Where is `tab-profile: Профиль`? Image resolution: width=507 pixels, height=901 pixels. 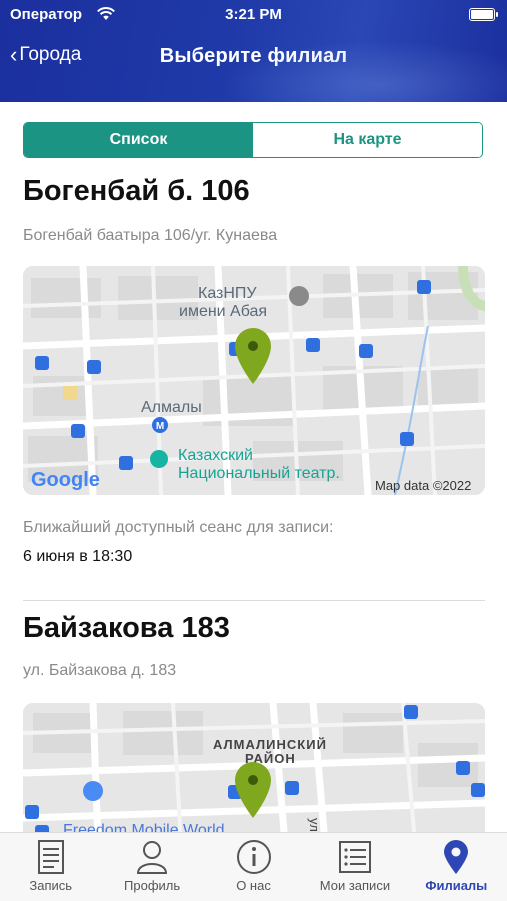
tab-profile: Профиль is located at coordinates (151, 867).